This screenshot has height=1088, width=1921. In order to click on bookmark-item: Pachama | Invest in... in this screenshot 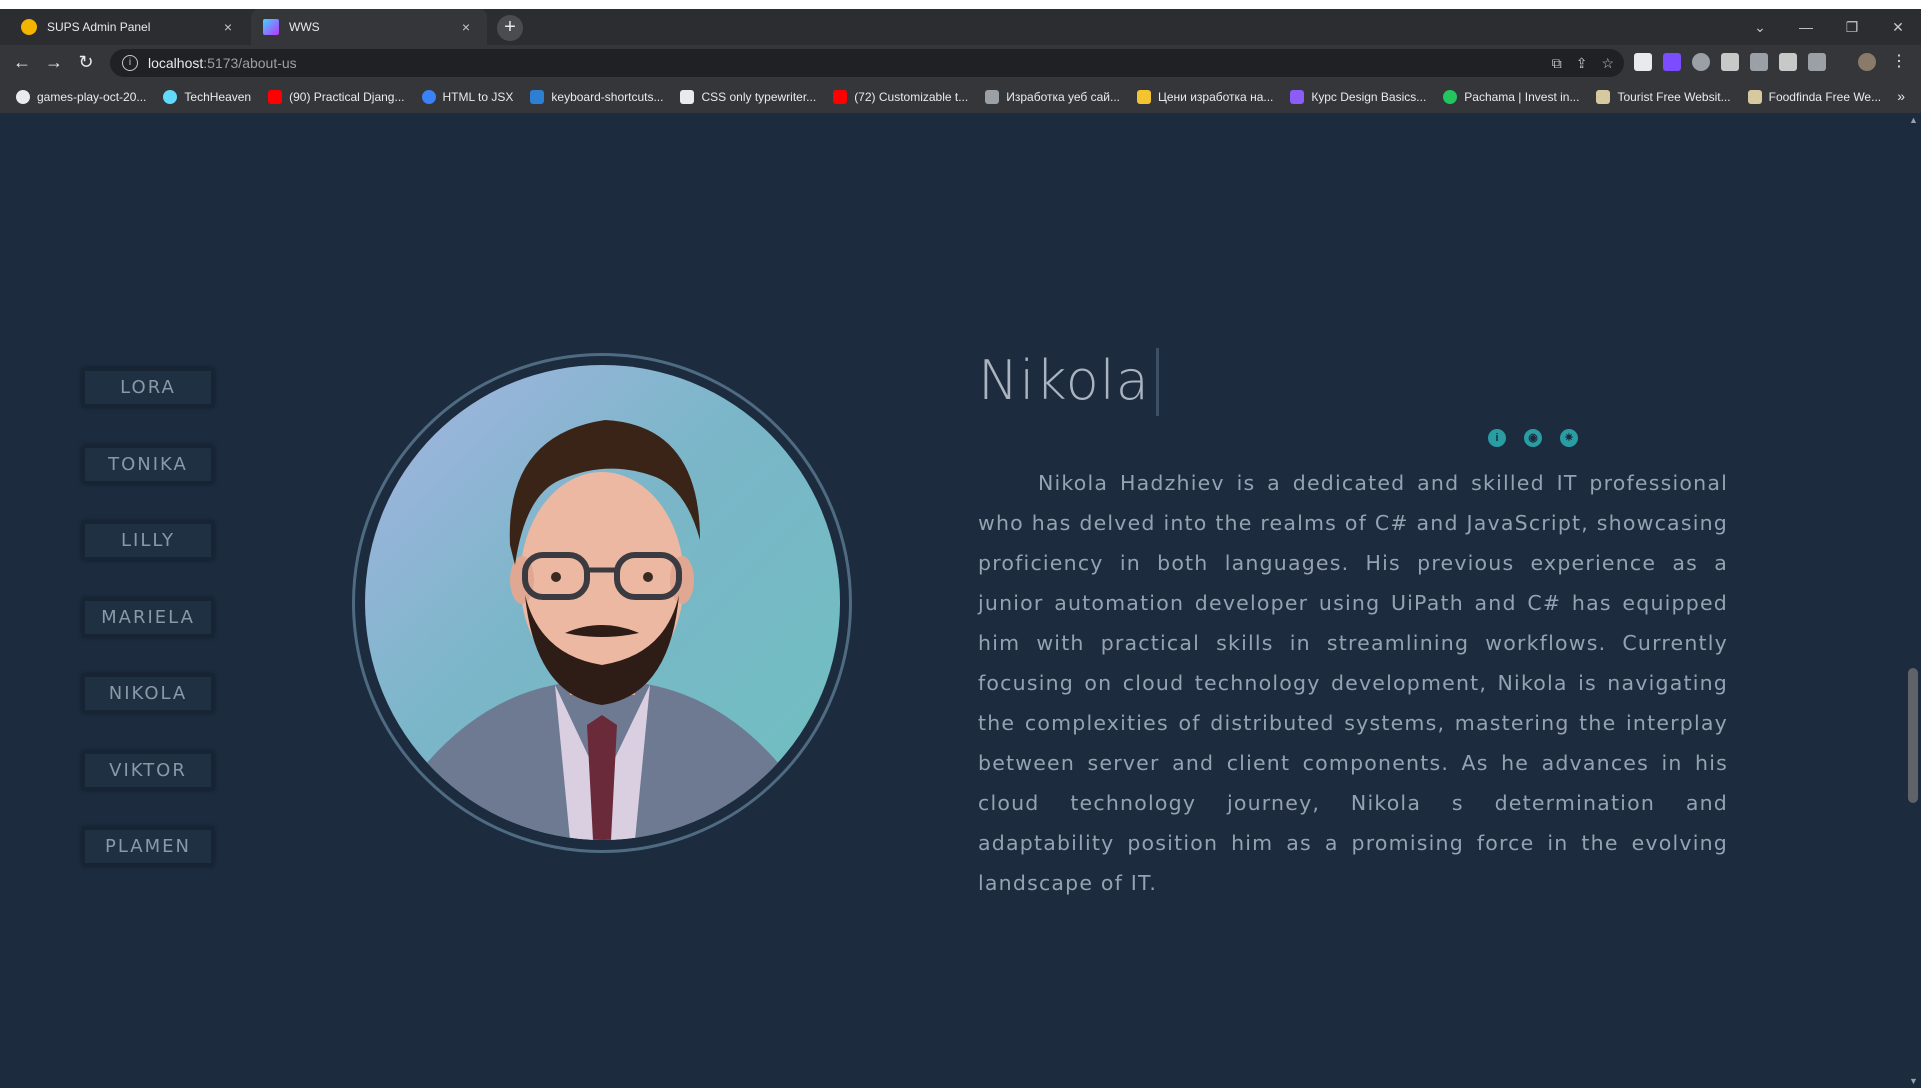, I will do `click(1511, 96)`.